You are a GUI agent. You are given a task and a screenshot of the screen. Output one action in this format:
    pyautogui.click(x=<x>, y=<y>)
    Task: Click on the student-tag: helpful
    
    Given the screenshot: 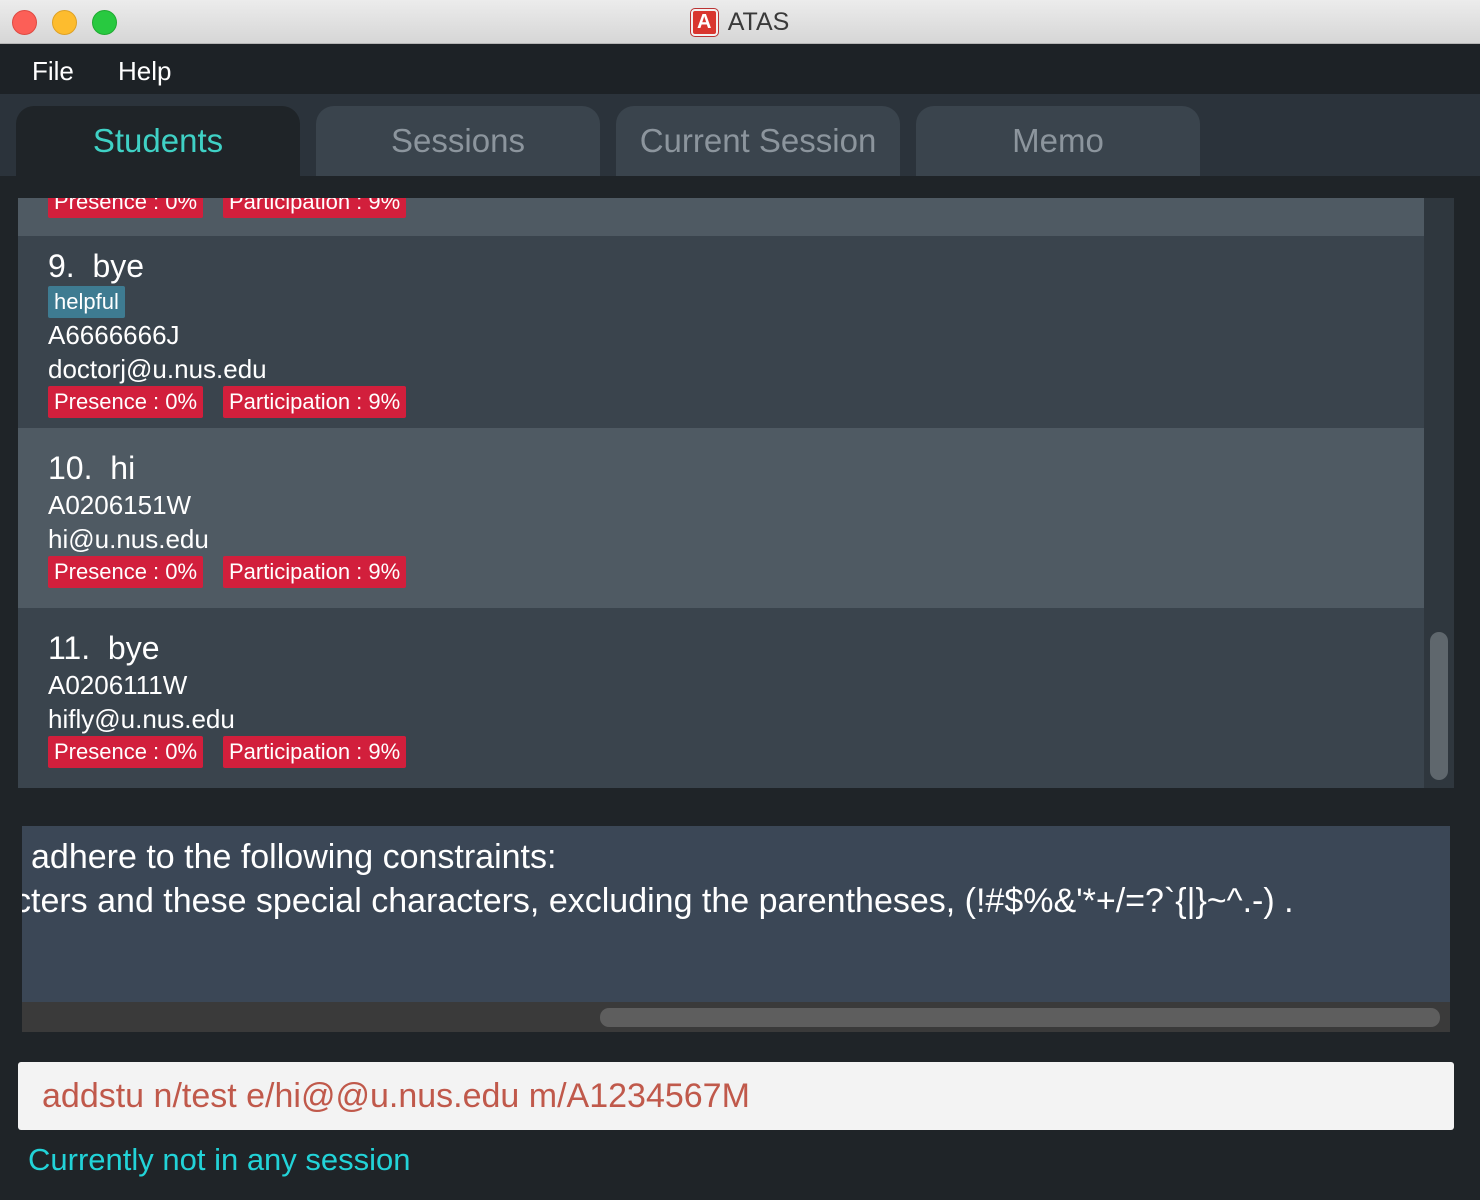 What is the action you would take?
    pyautogui.click(x=86, y=302)
    